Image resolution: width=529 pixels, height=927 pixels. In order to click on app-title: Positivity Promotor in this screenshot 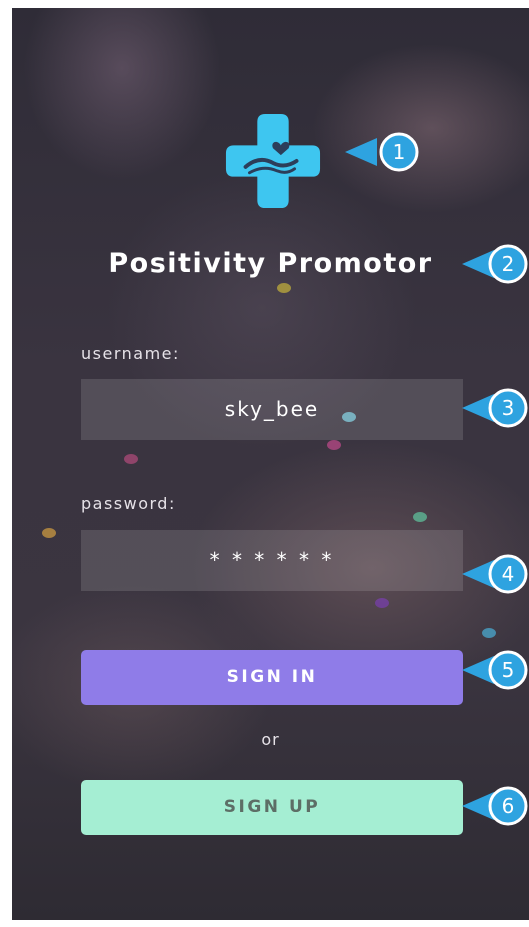, I will do `click(270, 263)`.